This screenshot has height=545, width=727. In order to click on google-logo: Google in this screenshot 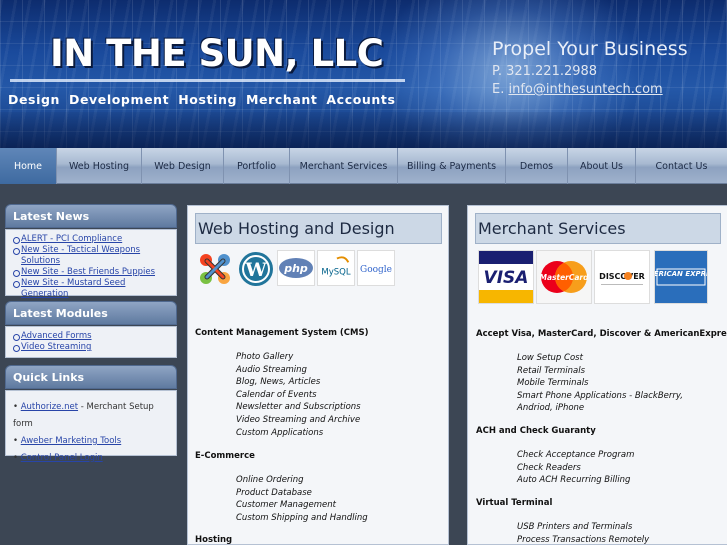, I will do `click(376, 268)`.